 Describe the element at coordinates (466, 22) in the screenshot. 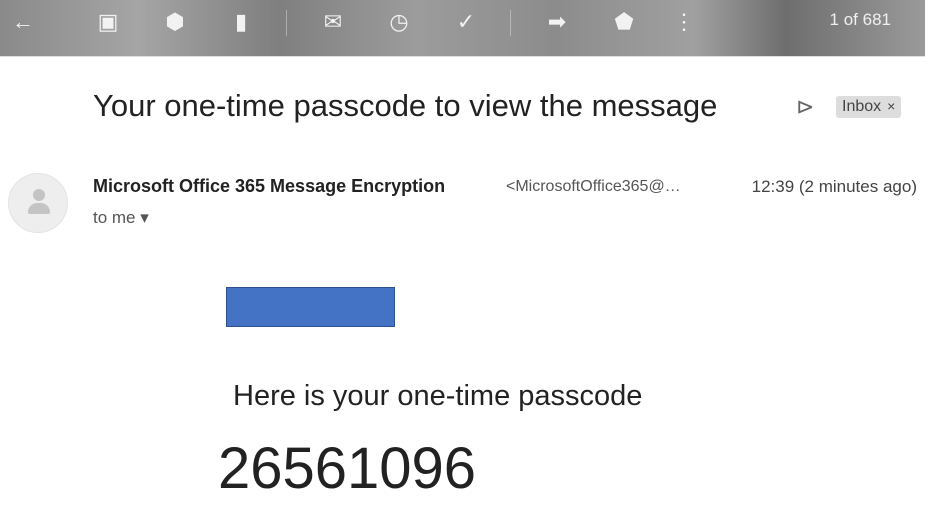

I see `add-to-tasks-icon: ✓` at that location.